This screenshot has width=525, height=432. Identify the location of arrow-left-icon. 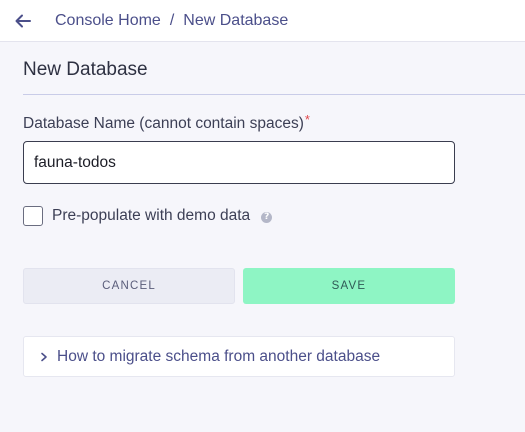
(23, 21).